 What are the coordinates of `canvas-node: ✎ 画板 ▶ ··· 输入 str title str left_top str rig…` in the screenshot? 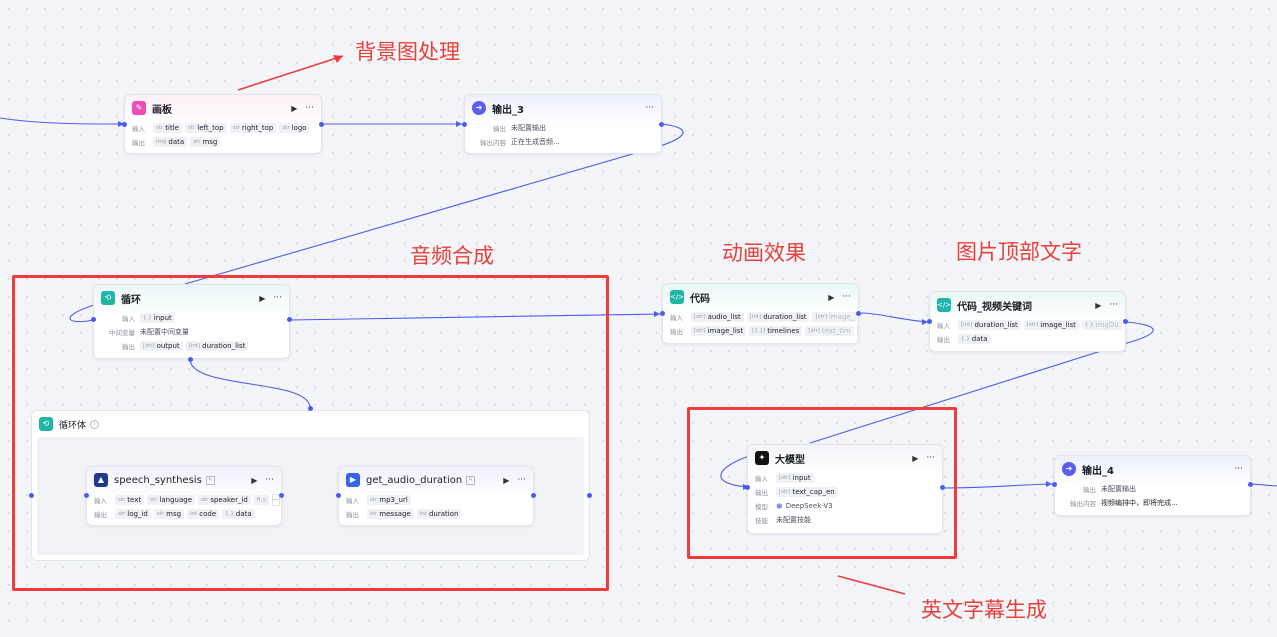 It's located at (223, 124).